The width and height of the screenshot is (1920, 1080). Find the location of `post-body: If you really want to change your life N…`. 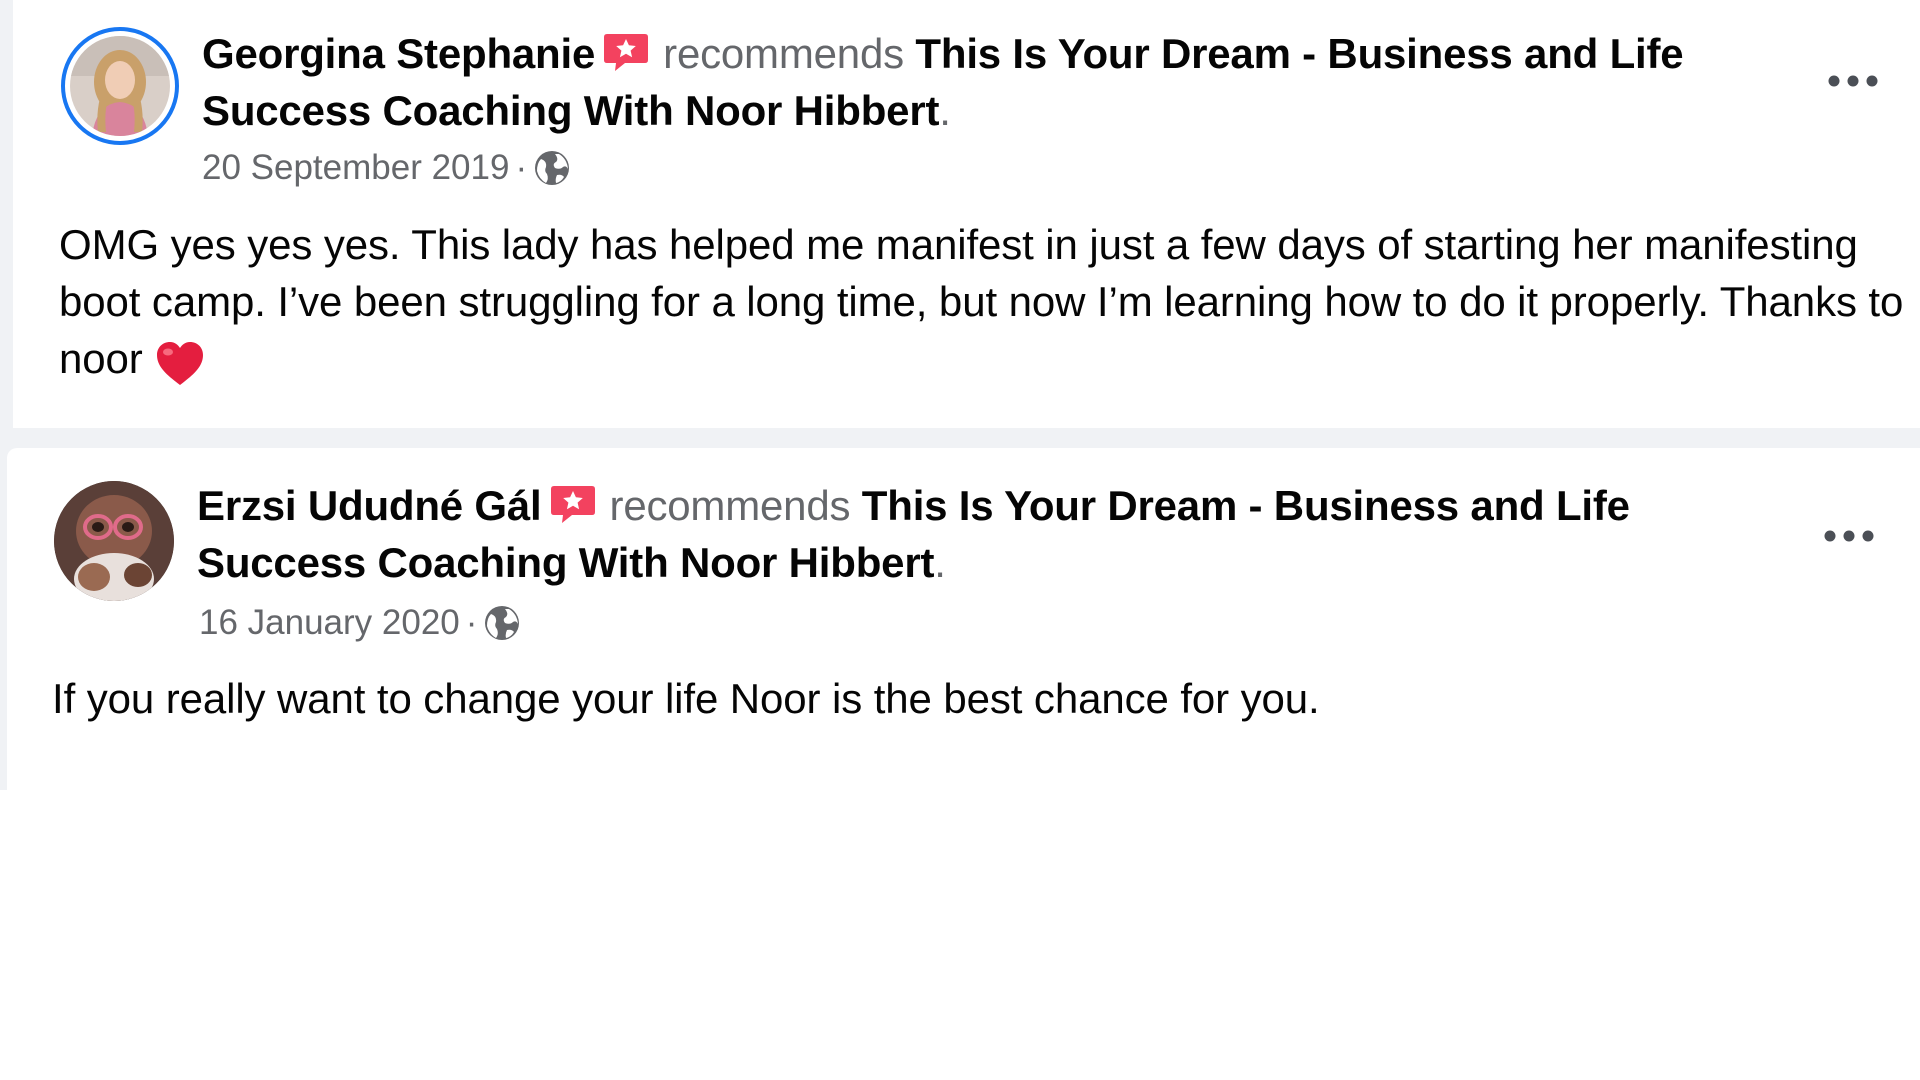

post-body: If you really want to change your life N… is located at coordinates (982, 698).